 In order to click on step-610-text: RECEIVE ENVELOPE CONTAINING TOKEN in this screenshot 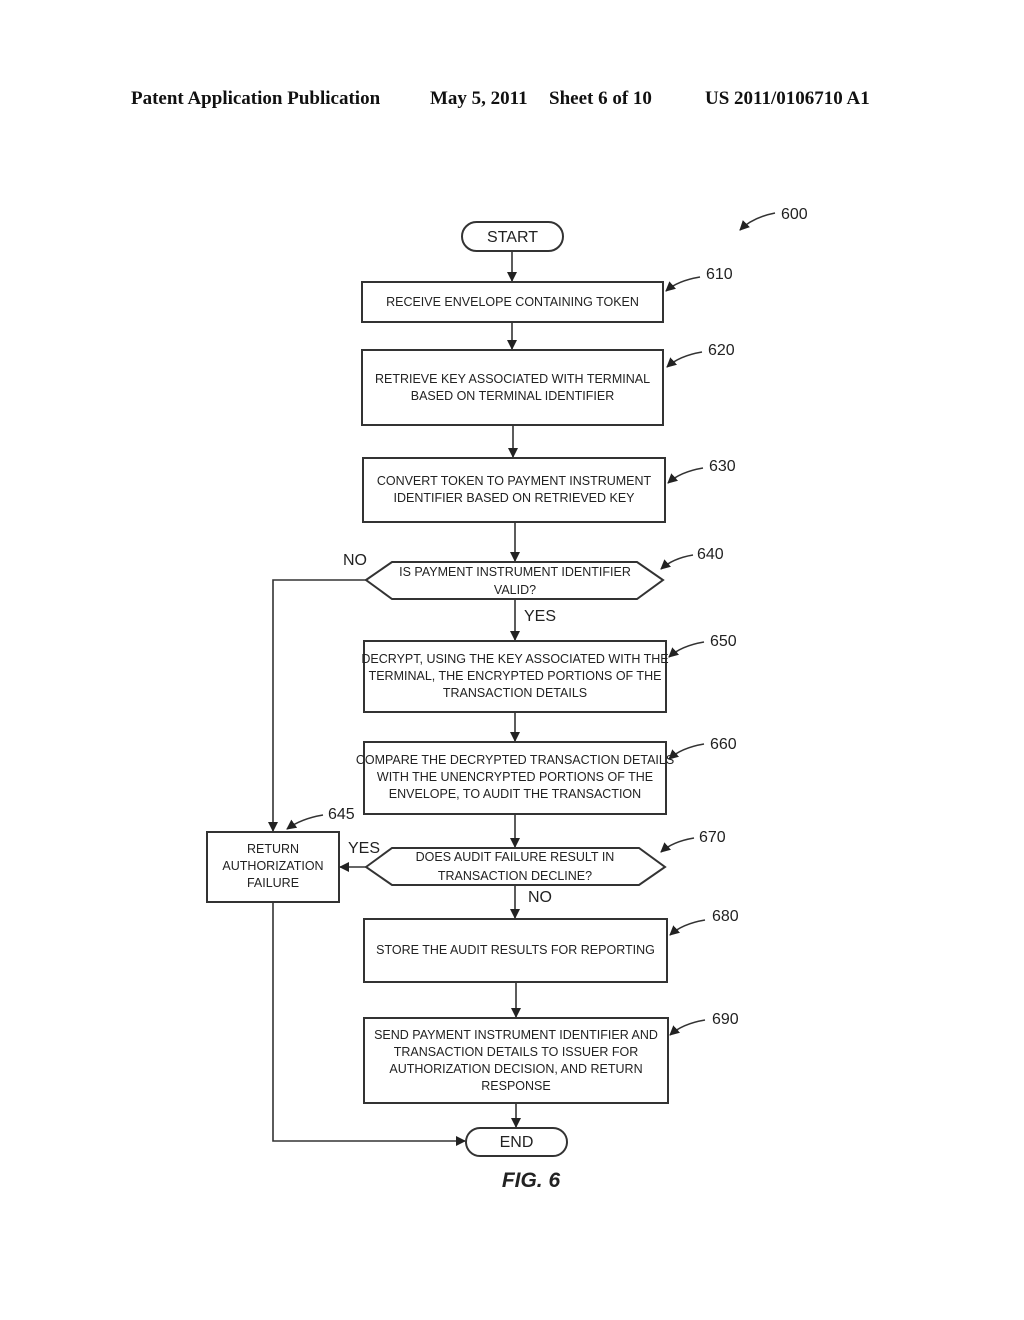, I will do `click(512, 302)`.